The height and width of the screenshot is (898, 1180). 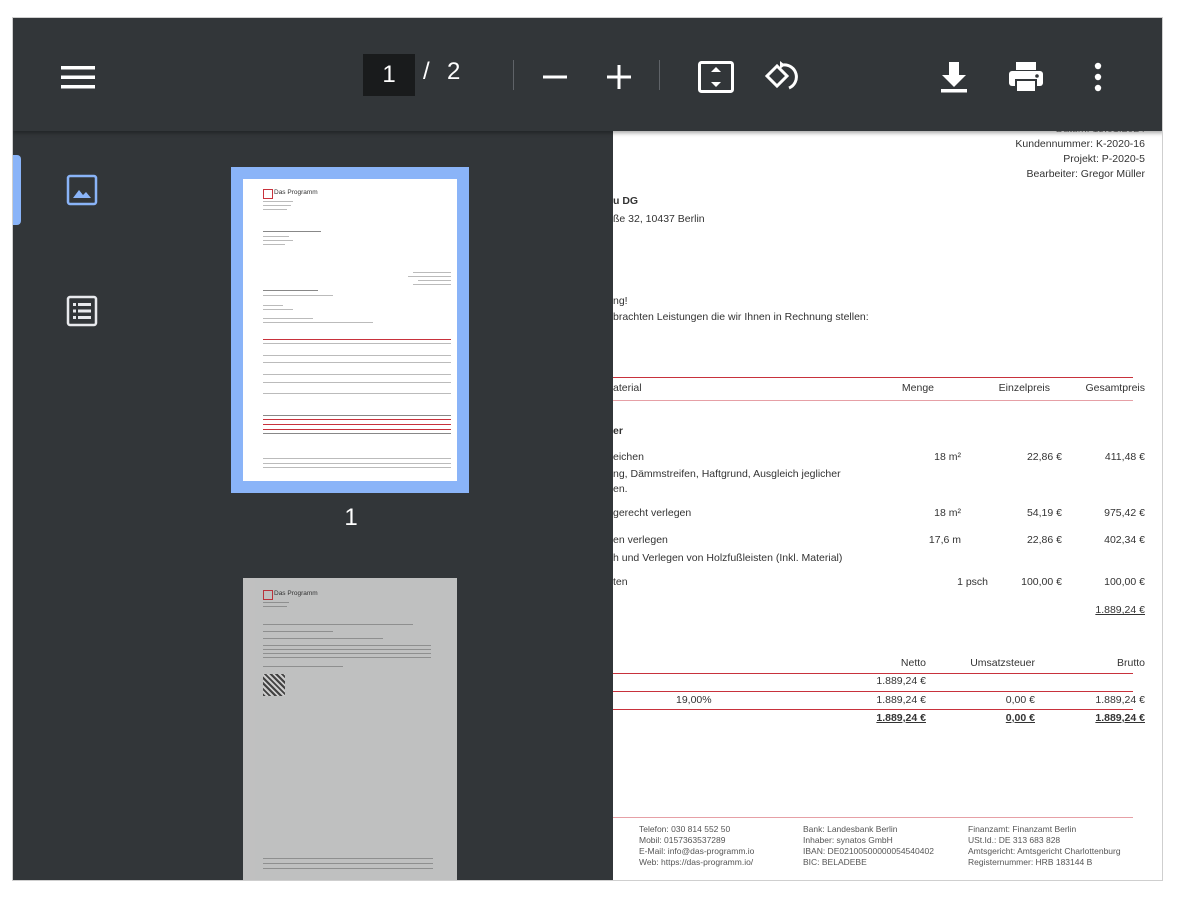 I want to click on row3-einzel: 22,86 €, so click(x=1044, y=540).